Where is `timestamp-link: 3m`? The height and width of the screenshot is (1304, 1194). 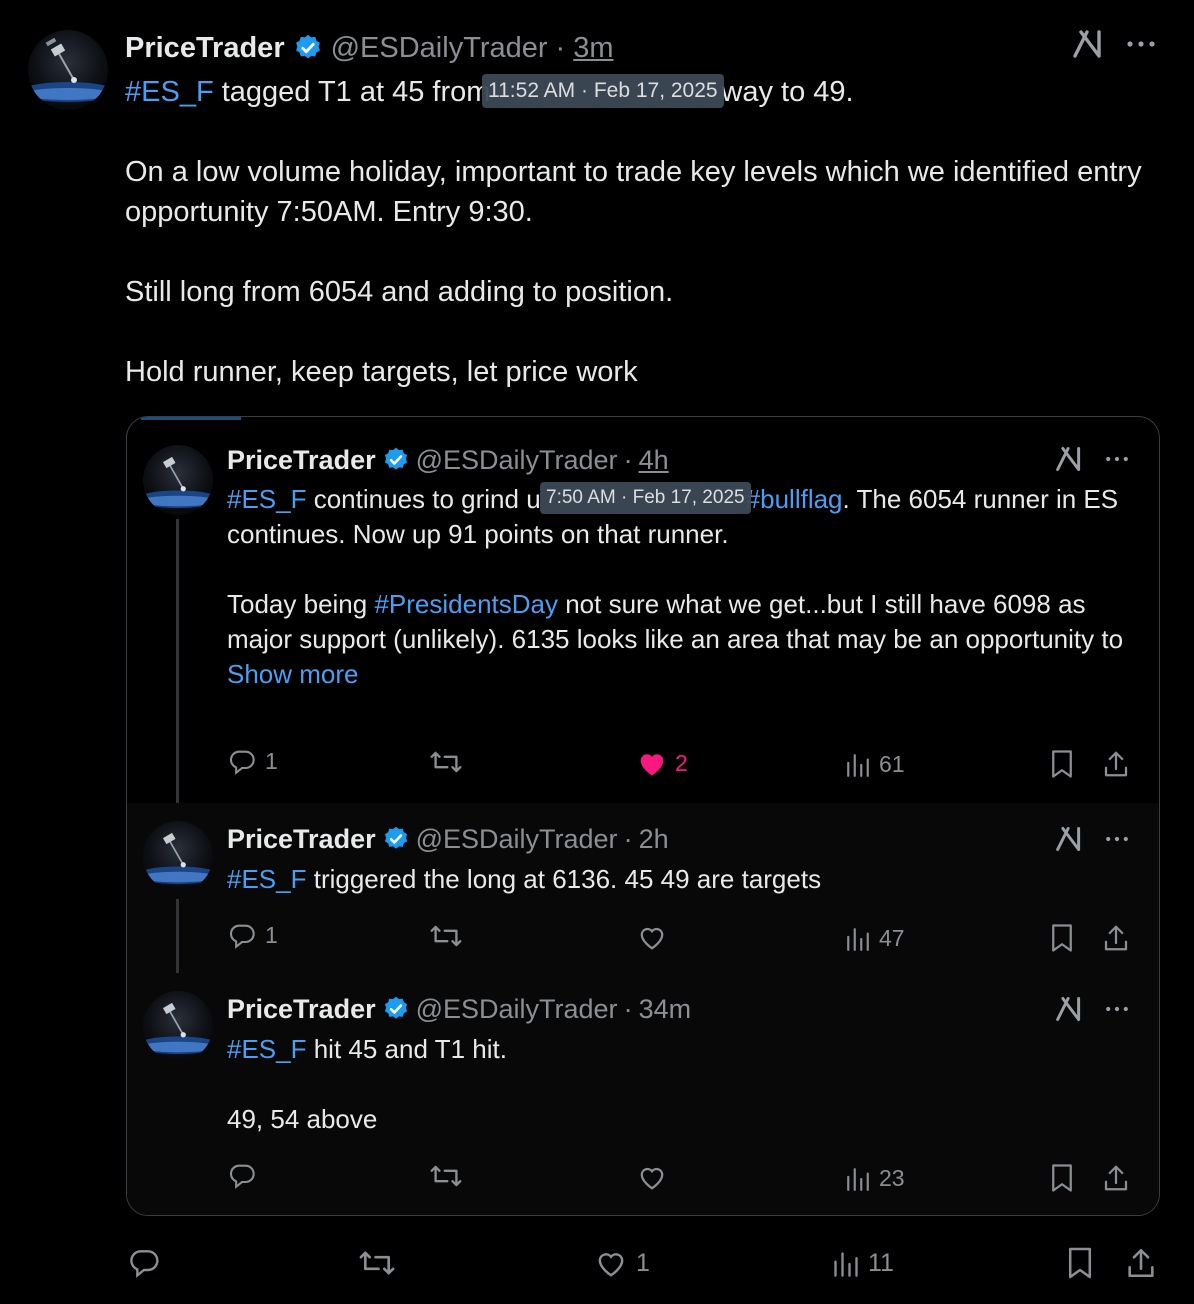 timestamp-link: 3m is located at coordinates (593, 48).